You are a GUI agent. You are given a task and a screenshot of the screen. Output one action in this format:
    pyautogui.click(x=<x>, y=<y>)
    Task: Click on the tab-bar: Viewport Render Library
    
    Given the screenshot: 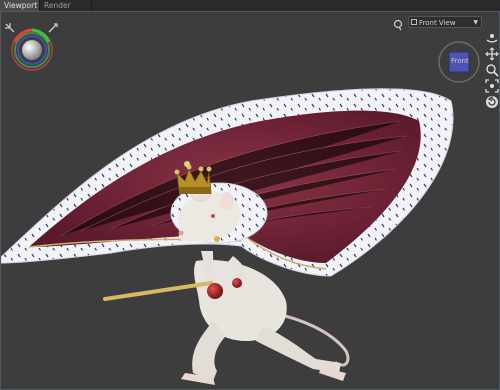 What is the action you would take?
    pyautogui.click(x=250, y=10)
    